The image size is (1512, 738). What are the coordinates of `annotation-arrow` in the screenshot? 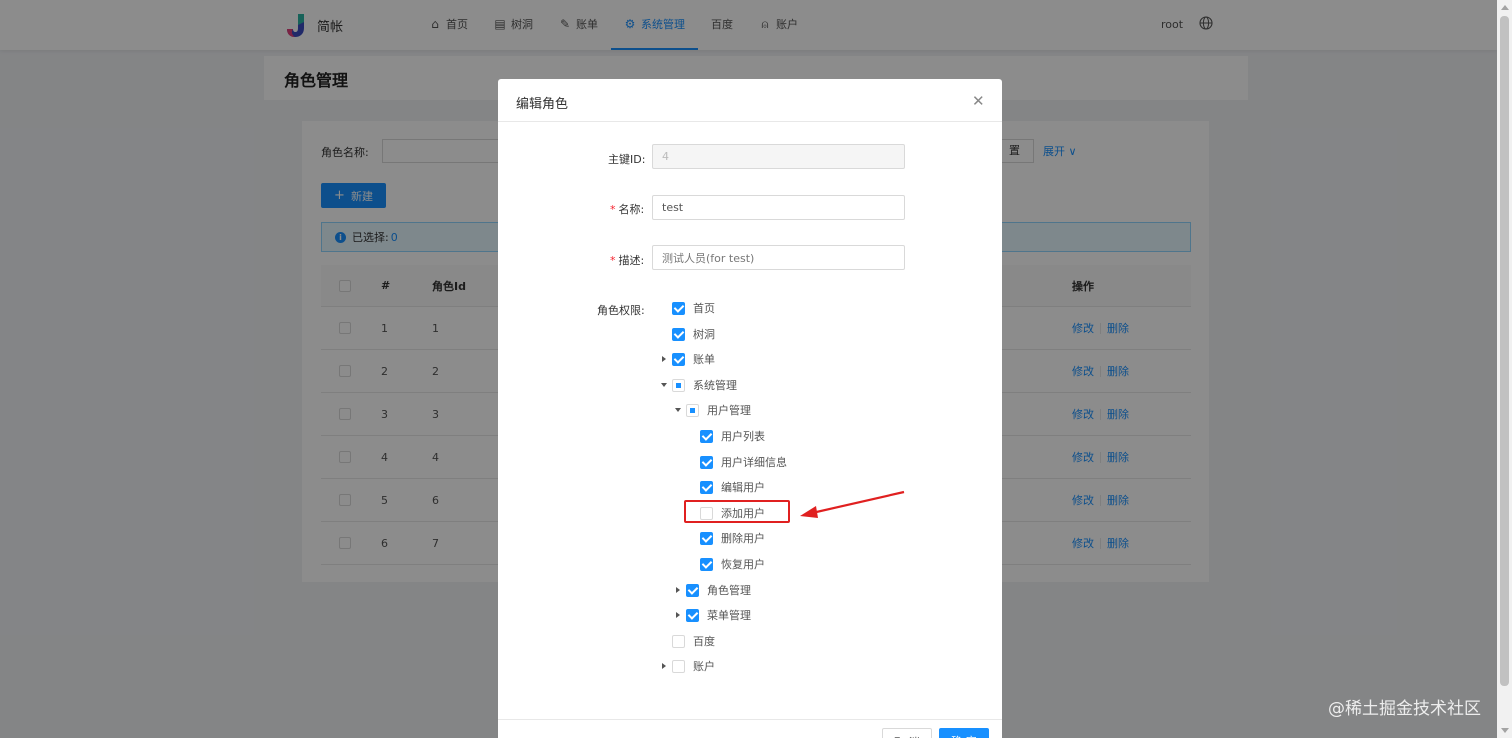 It's located at (852, 504).